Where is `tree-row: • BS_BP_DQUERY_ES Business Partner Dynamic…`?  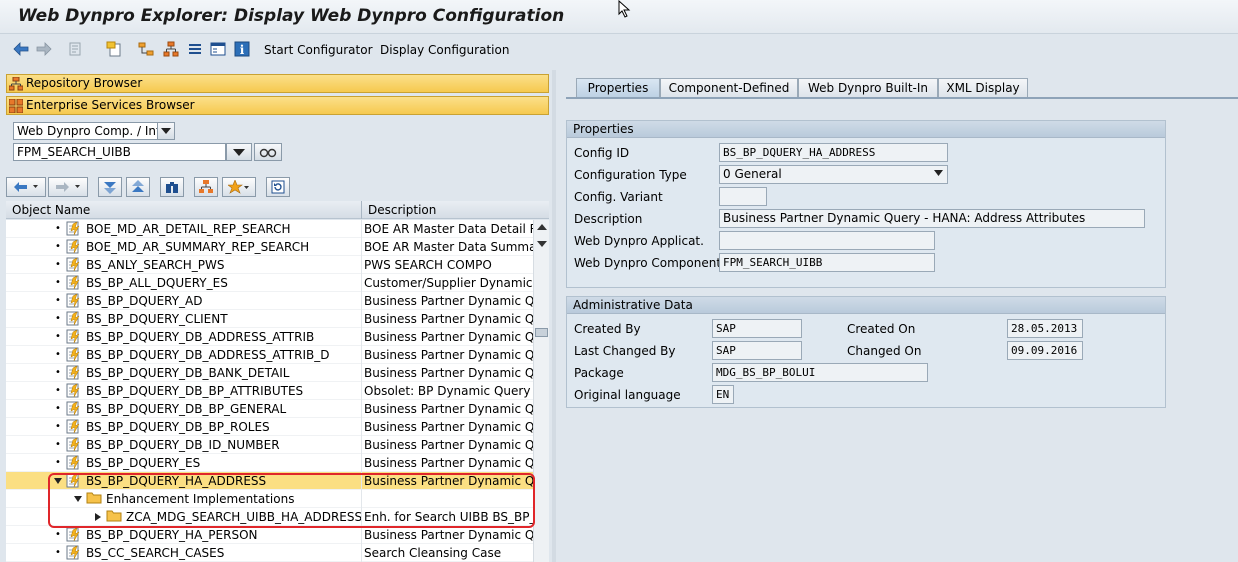
tree-row: • BS_BP_DQUERY_ES Business Partner Dynamic… is located at coordinates (269, 463).